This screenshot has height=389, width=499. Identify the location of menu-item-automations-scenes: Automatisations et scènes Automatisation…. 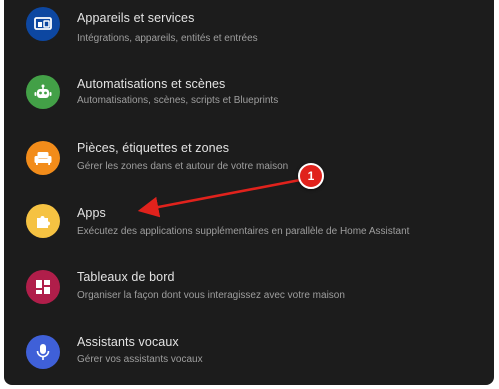
(249, 95).